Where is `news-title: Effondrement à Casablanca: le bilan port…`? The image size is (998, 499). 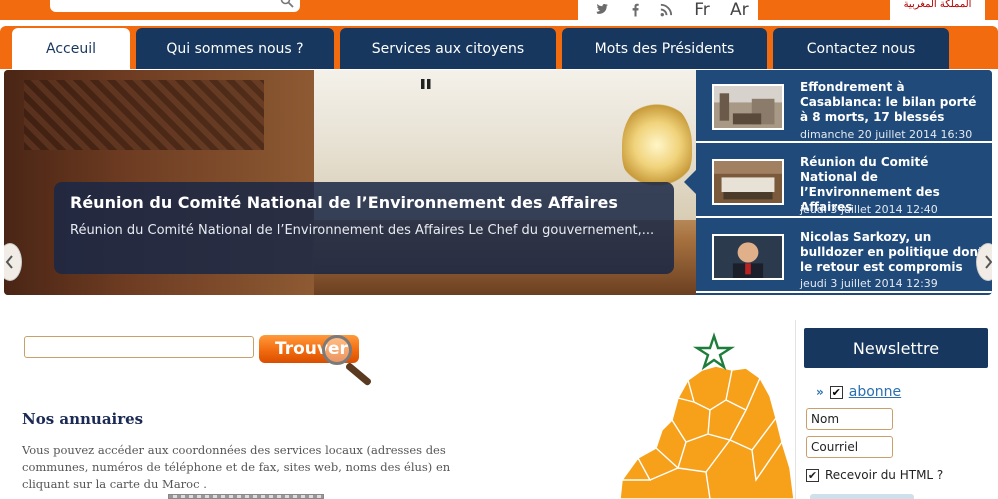
news-title: Effondrement à Casablanca: le bilan port… is located at coordinates (888, 102).